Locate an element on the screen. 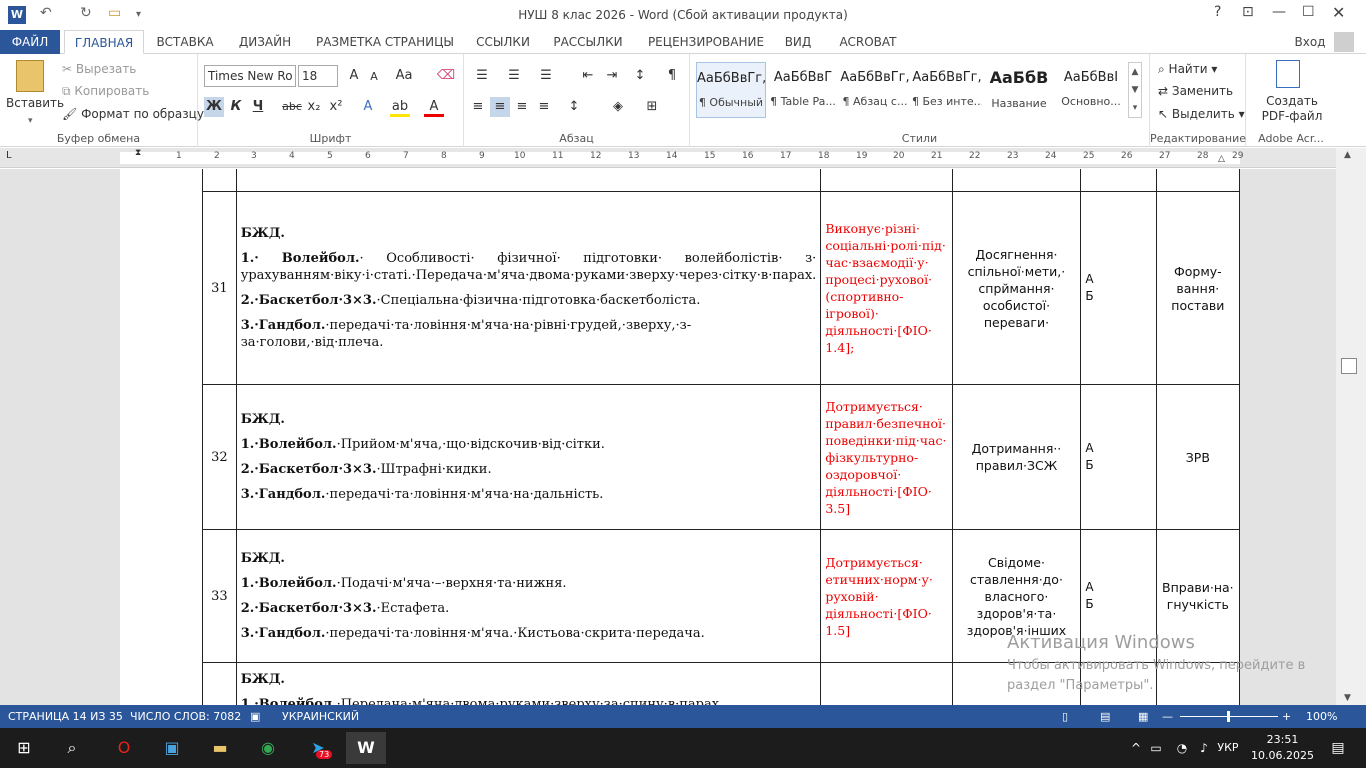 The width and height of the screenshot is (1366, 768). tab-mailings: РАССЫЛКИ is located at coordinates (588, 42).